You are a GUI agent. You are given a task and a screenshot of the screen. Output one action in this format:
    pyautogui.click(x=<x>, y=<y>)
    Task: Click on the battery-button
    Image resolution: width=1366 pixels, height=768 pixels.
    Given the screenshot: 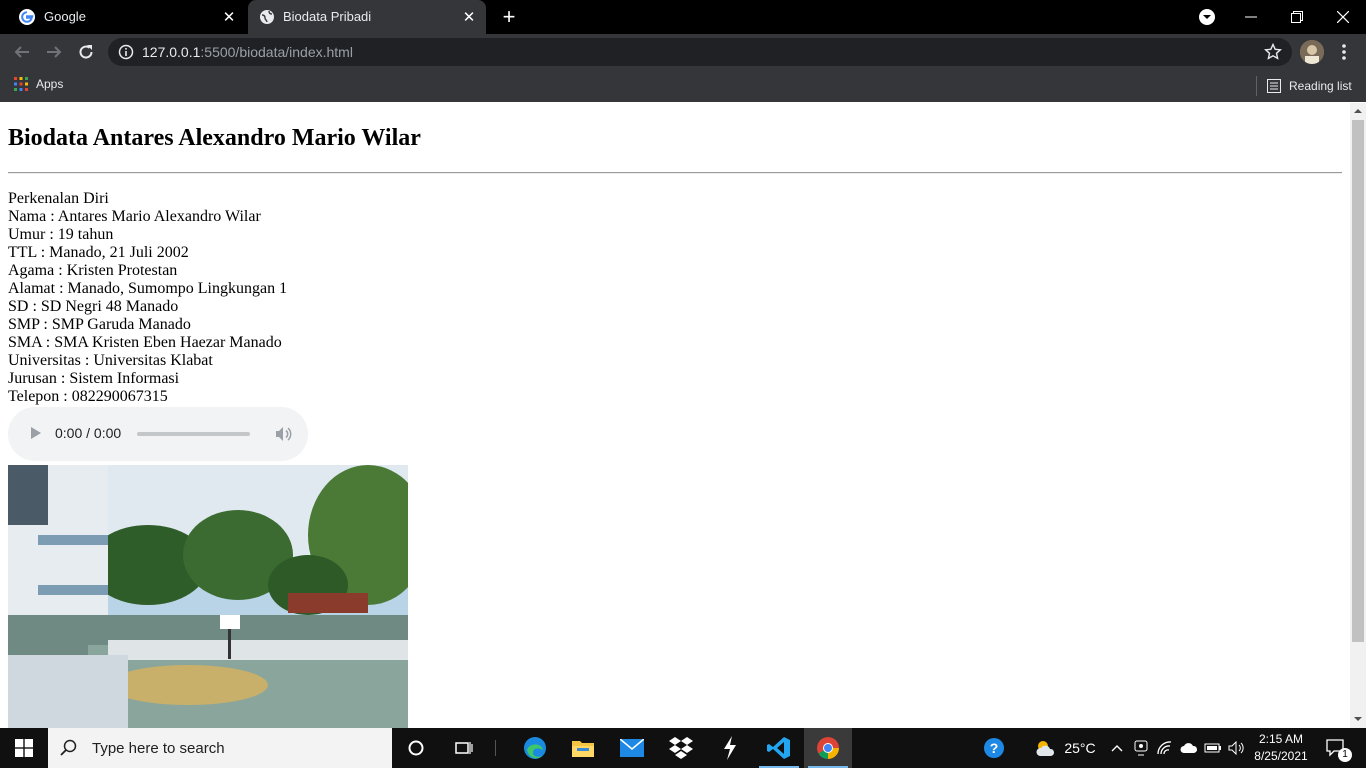 What is the action you would take?
    pyautogui.click(x=1213, y=748)
    